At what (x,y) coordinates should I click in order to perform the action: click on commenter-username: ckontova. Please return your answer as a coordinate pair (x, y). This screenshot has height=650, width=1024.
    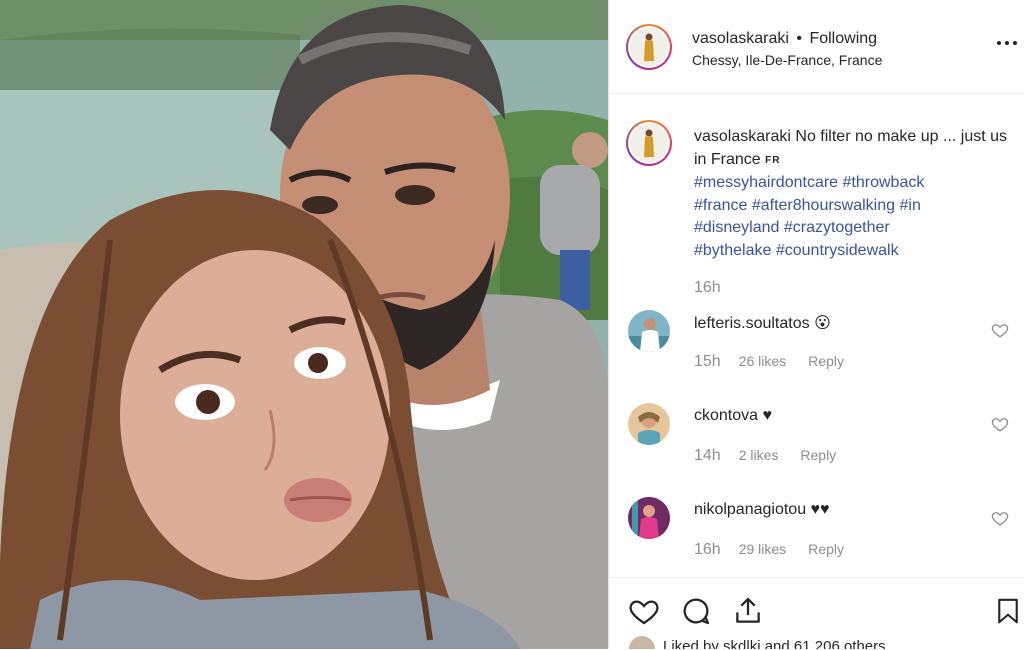
    Looking at the image, I should click on (726, 415).